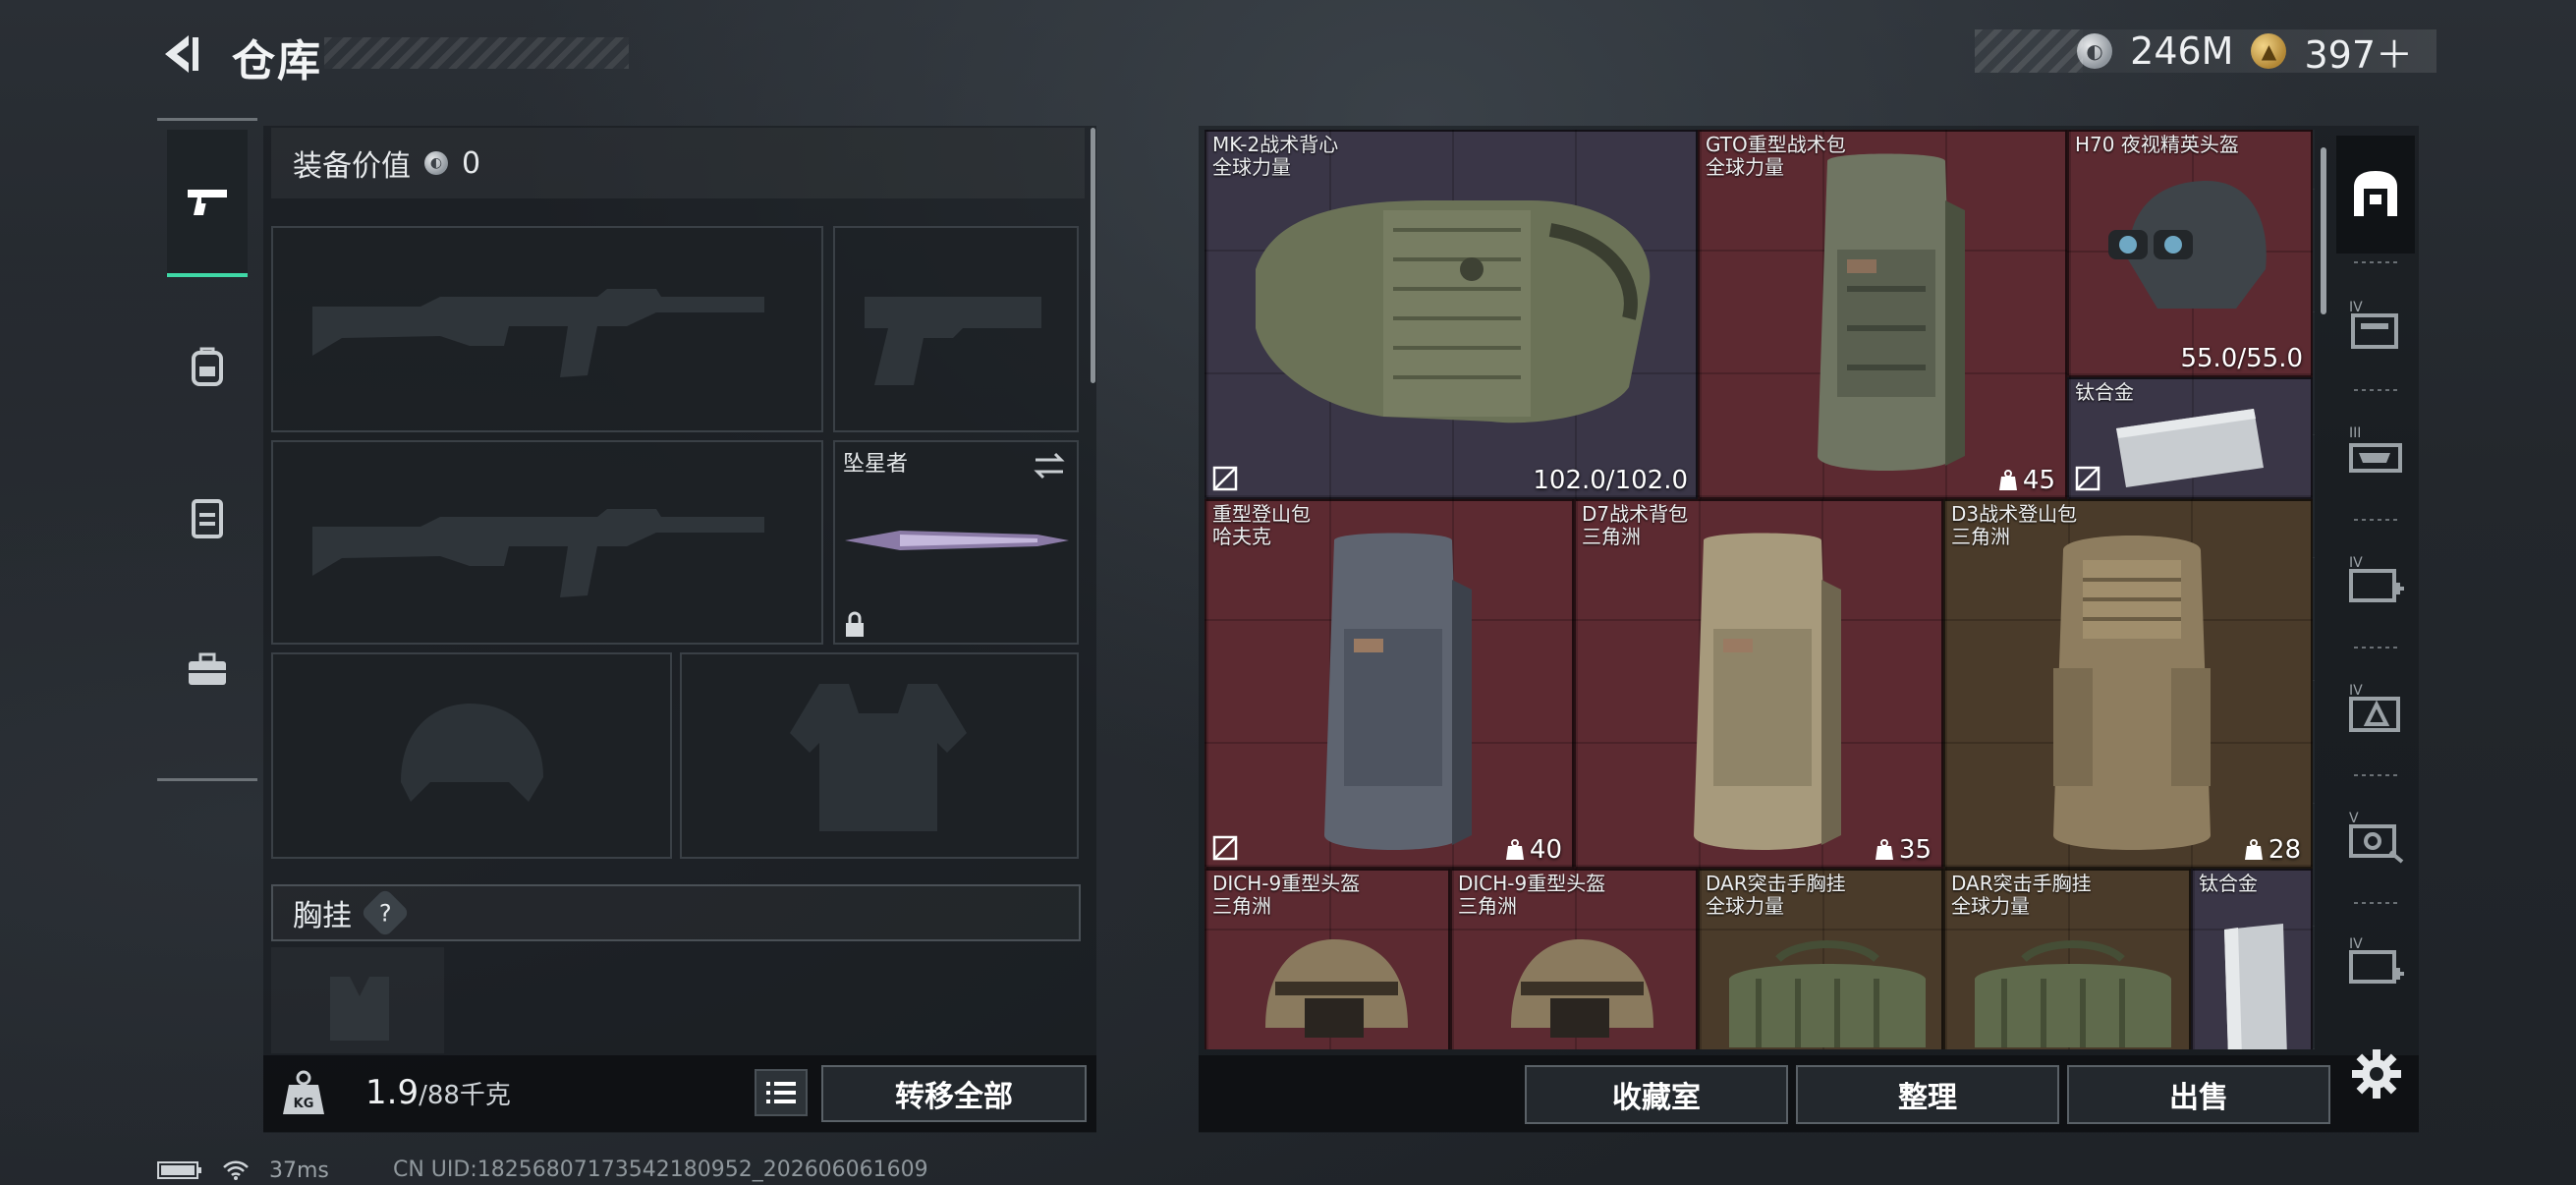 The image size is (2576, 1185). Describe the element at coordinates (1389, 684) in the screenshot. I see `storage-item: 重型登山包 哈夫克 40` at that location.